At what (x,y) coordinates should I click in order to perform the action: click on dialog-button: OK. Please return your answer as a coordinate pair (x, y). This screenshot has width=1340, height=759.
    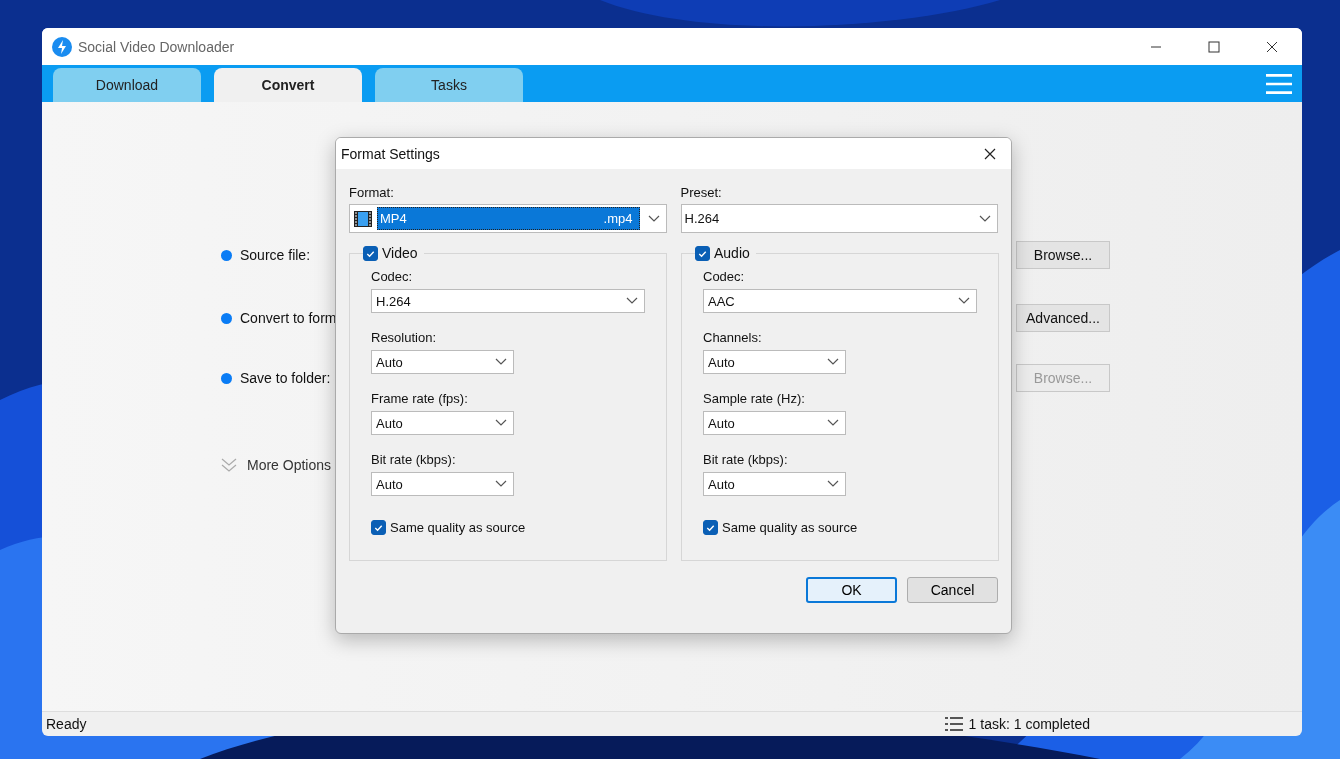
    Looking at the image, I should click on (851, 590).